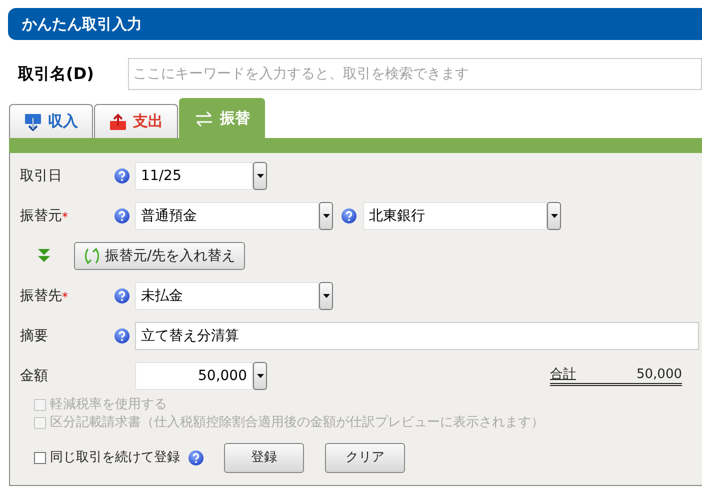 Image resolution: width=702 pixels, height=494 pixels. What do you see at coordinates (41, 176) in the screenshot?
I see `field-label: 取引日` at bounding box center [41, 176].